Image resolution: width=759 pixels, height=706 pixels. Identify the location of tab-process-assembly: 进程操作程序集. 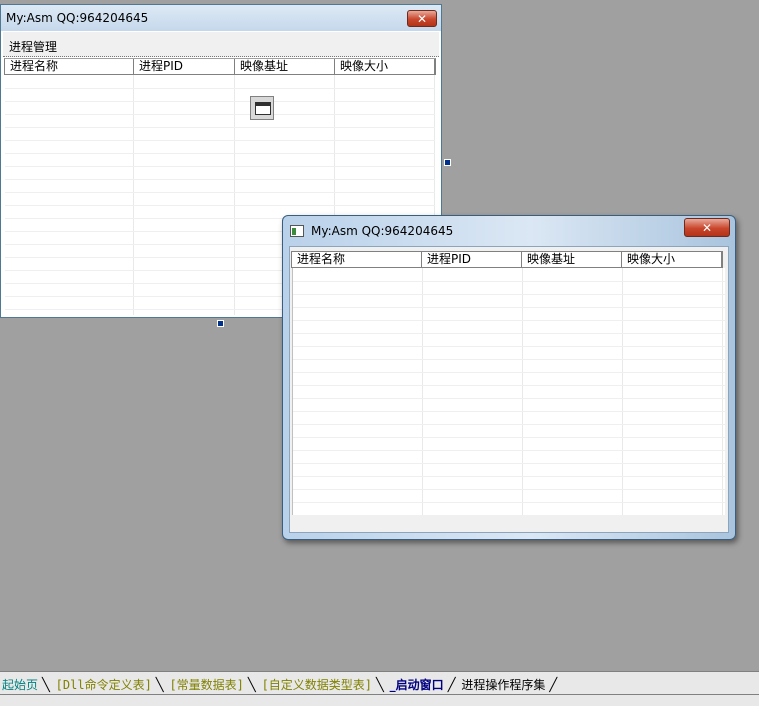
(504, 685).